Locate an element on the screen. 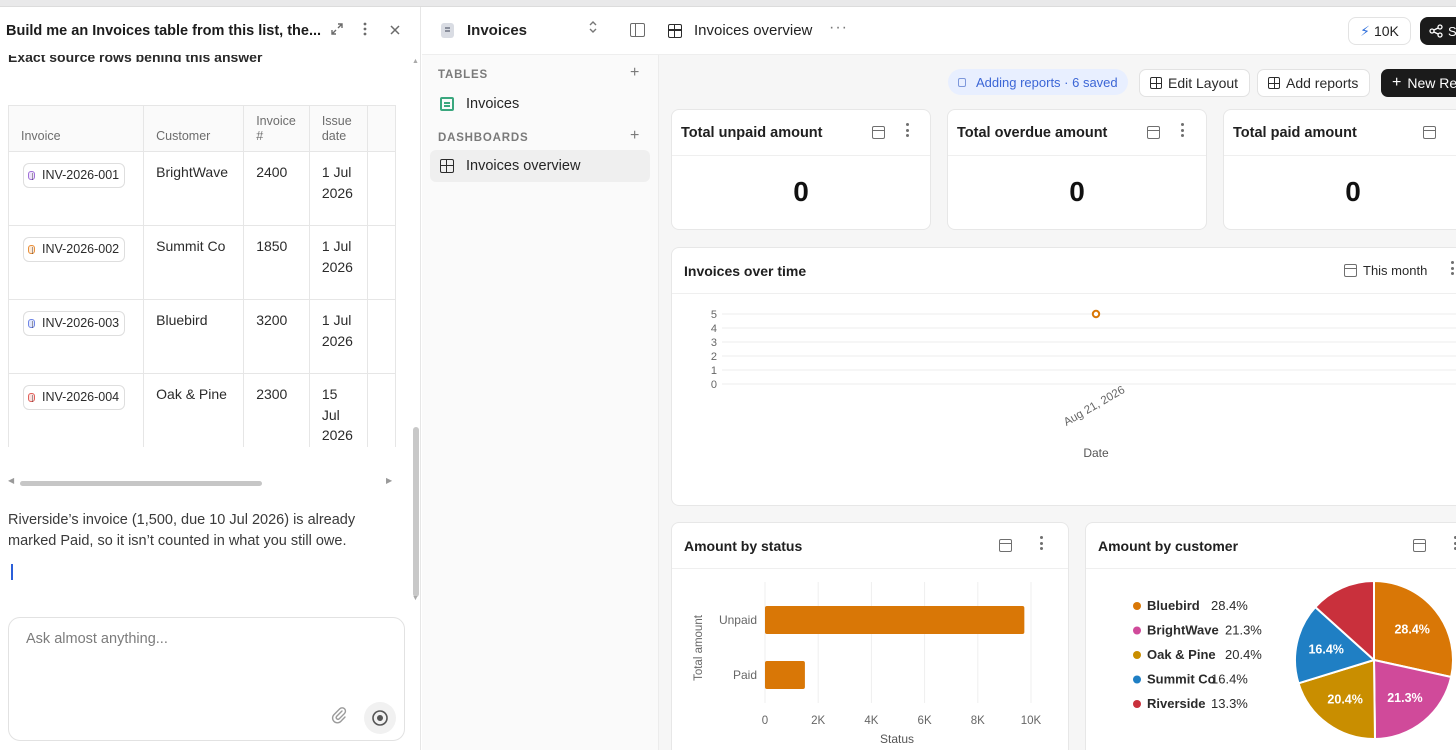 The width and height of the screenshot is (1456, 750). card-header: Total paid amount is located at coordinates (1340, 133).